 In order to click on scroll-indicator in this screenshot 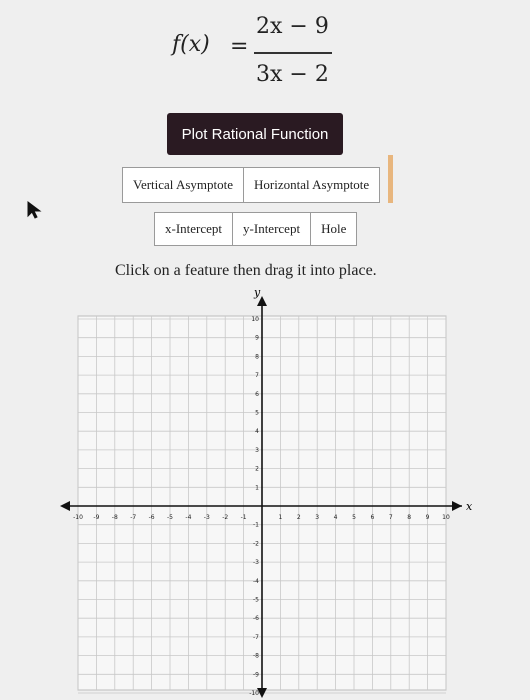, I will do `click(390, 179)`.